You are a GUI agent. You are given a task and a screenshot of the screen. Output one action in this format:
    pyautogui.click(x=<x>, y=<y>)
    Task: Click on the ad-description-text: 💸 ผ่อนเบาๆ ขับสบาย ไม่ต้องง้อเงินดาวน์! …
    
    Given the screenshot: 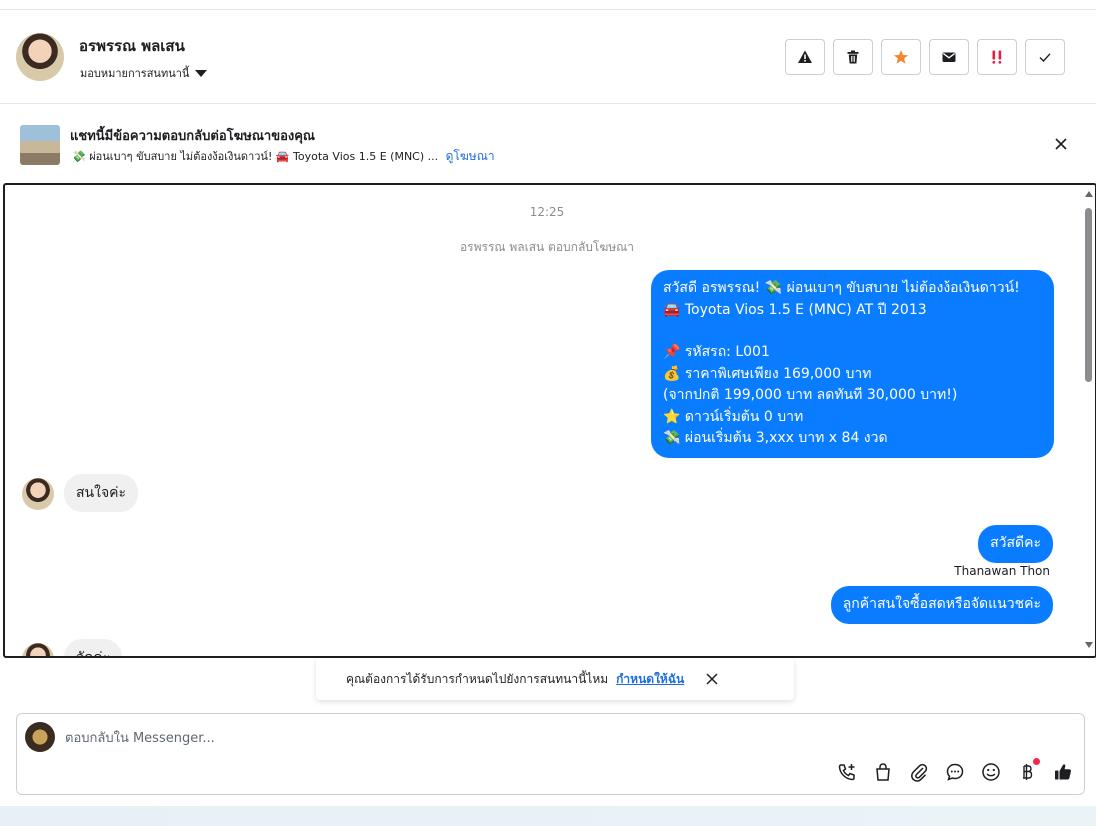 What is the action you would take?
    pyautogui.click(x=255, y=156)
    